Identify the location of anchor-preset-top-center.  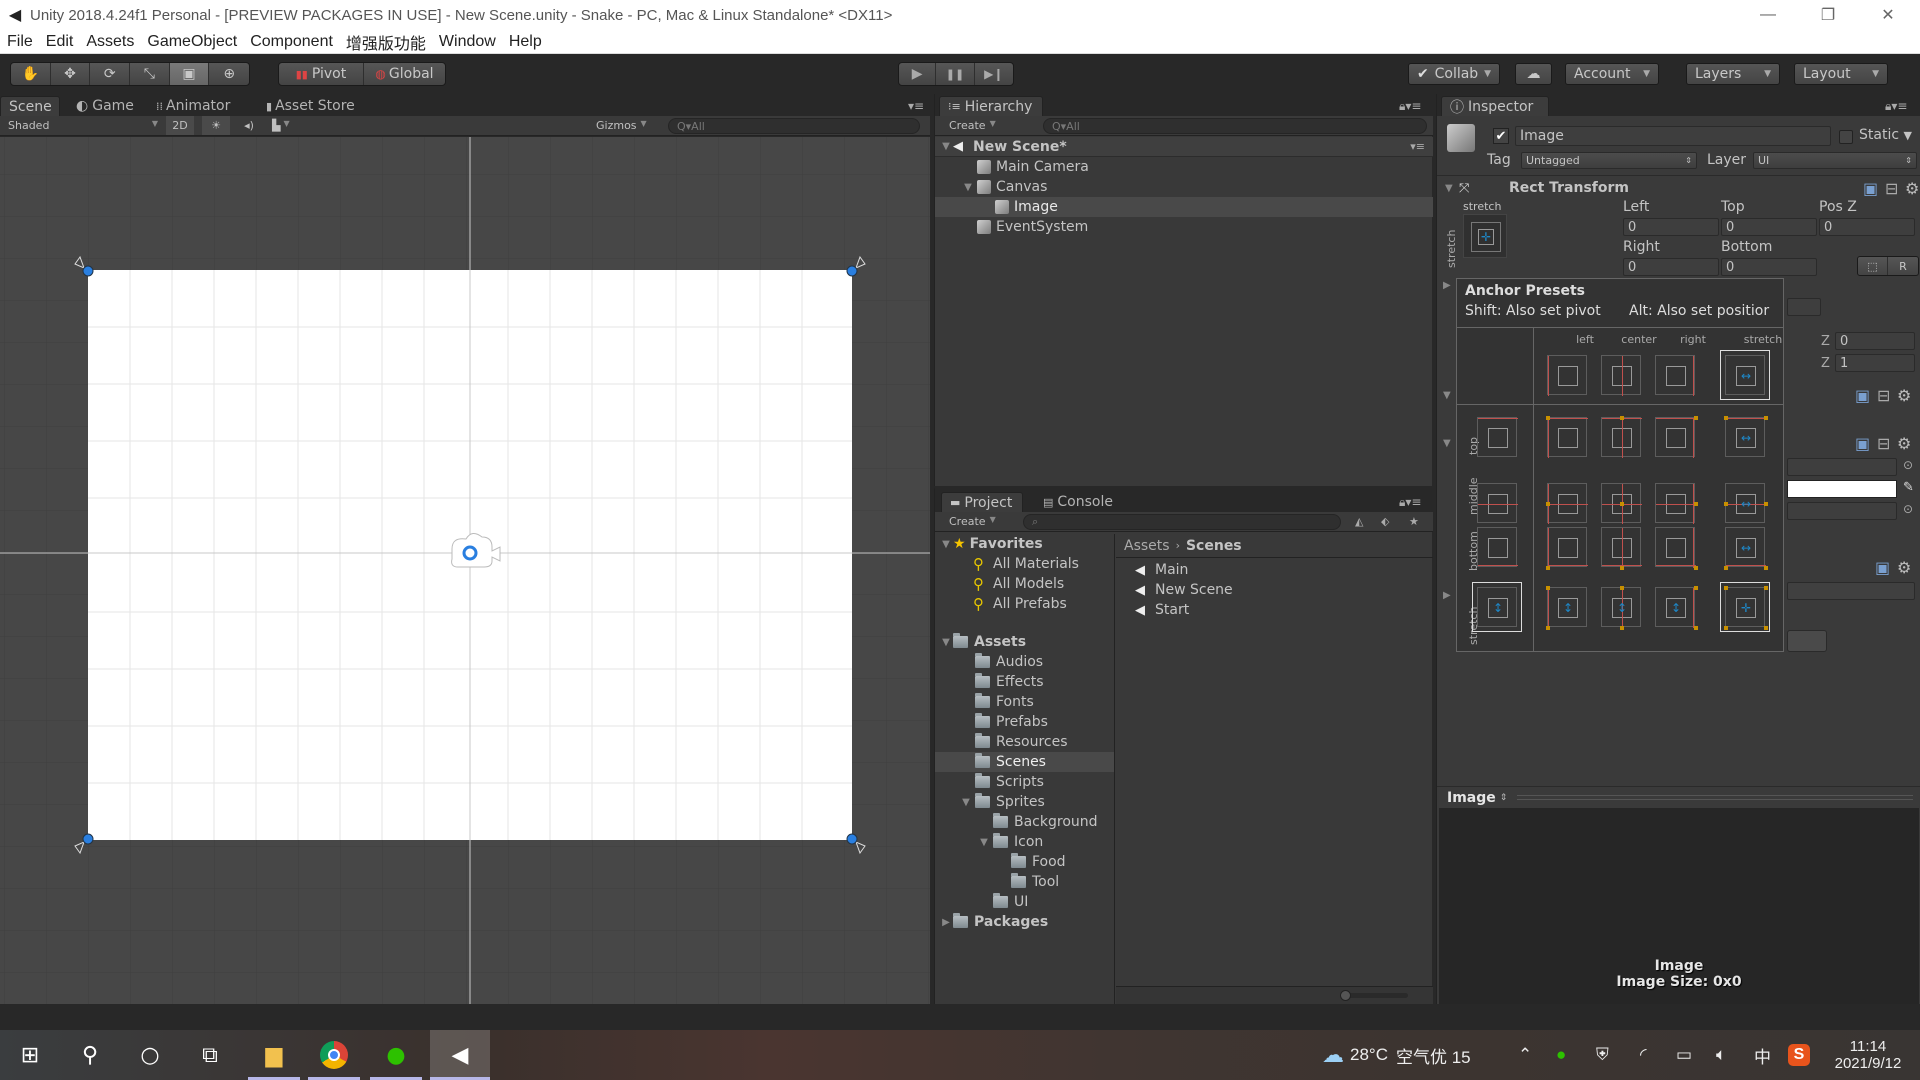
(1621, 437).